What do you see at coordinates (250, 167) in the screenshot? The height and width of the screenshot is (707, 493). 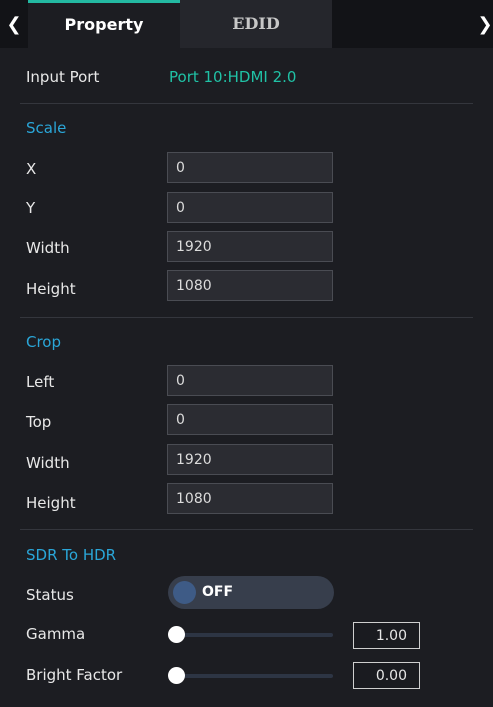 I see `scale-x-field` at bounding box center [250, 167].